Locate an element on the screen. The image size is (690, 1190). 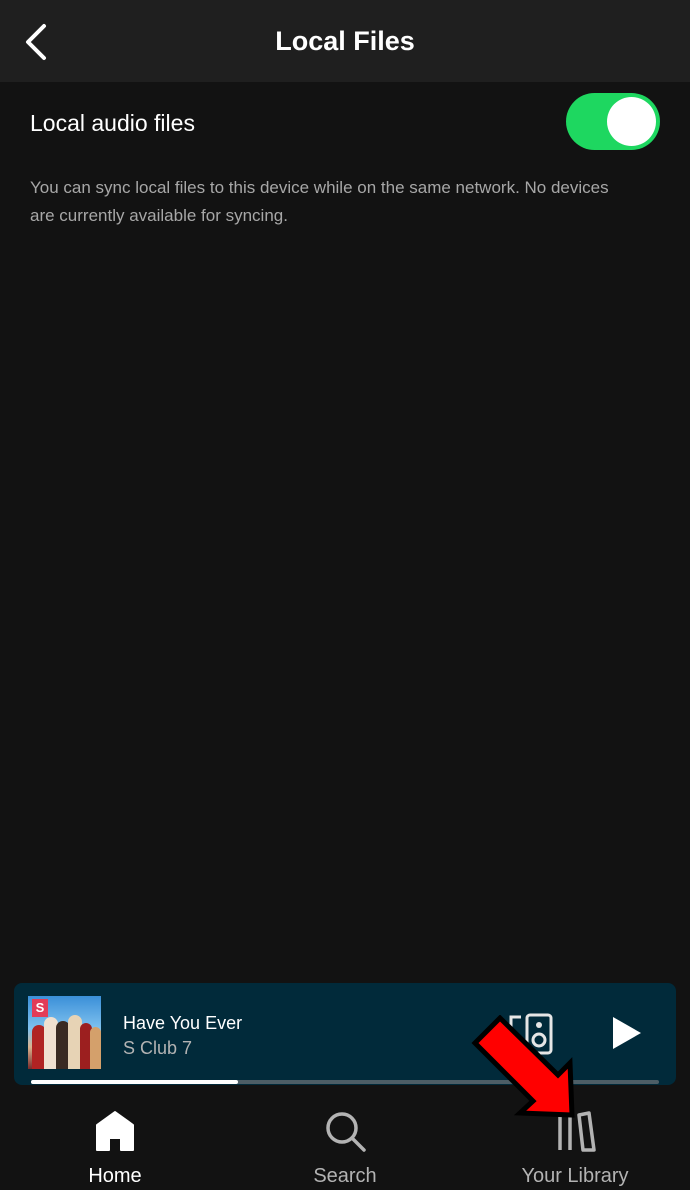
play-icon is located at coordinates (627, 1033).